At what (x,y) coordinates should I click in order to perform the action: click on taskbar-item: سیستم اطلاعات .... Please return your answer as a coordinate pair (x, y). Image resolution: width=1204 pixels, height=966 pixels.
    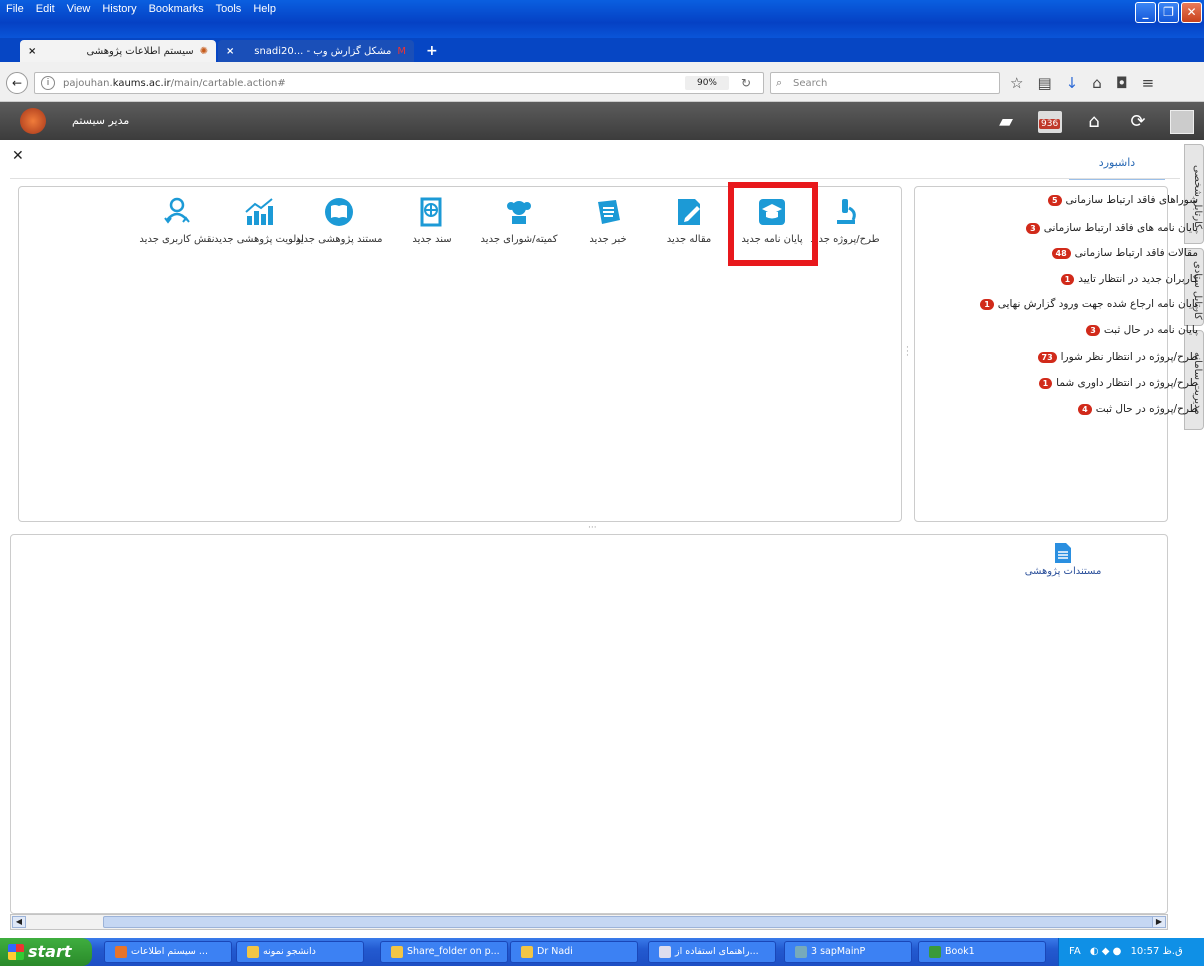
    Looking at the image, I should click on (168, 952).